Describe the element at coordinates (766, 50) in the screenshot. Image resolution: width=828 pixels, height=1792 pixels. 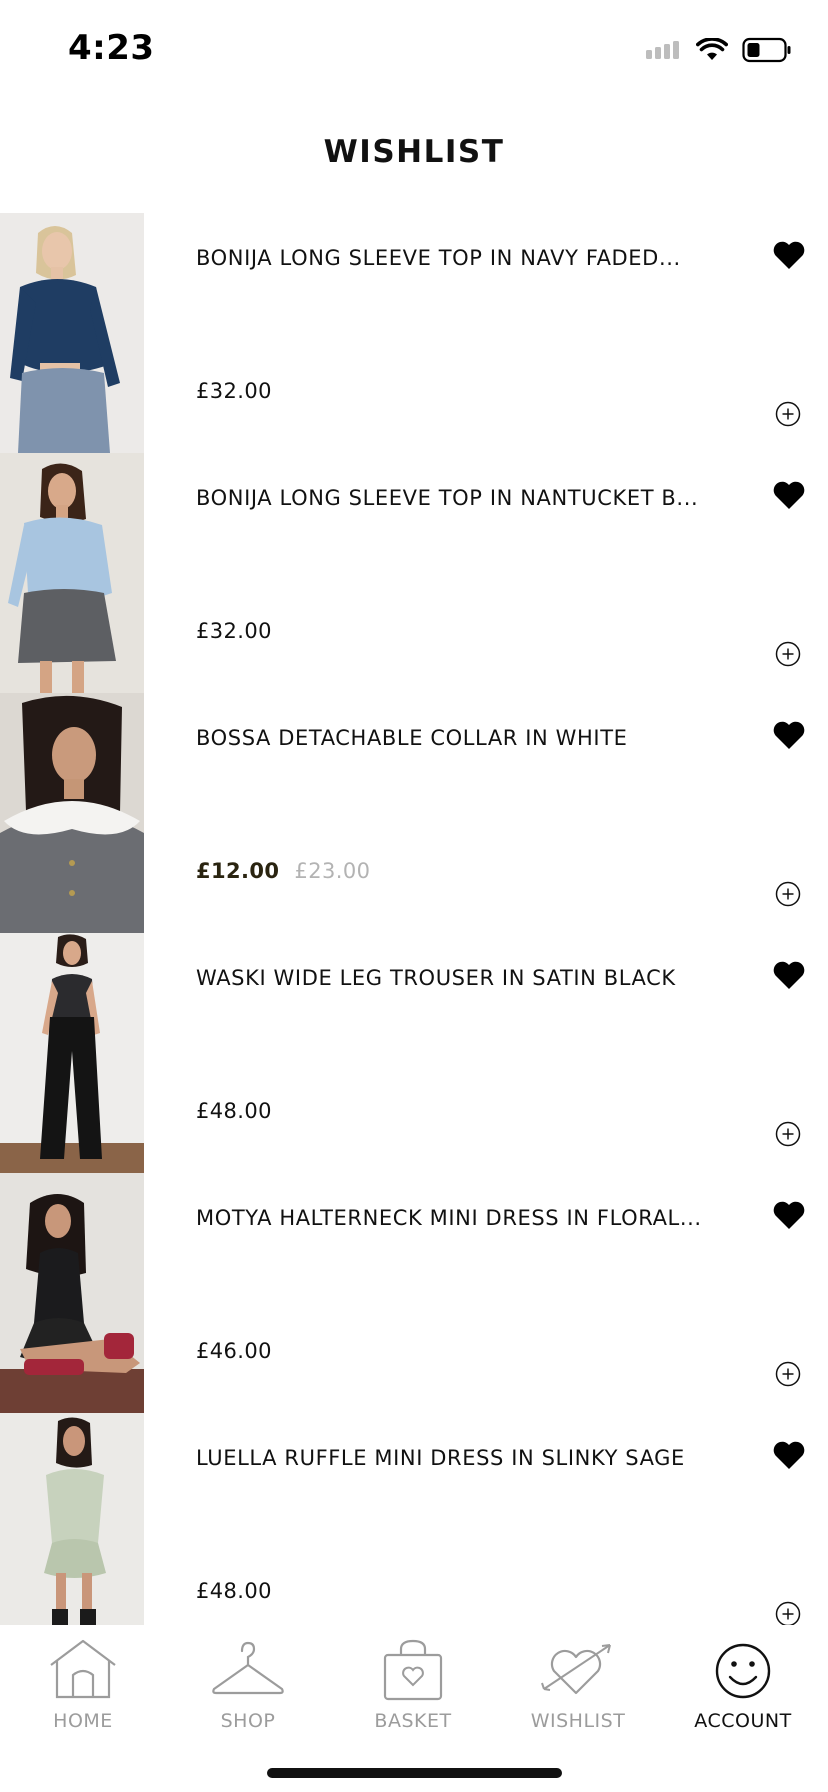
I see `battery-icon` at that location.